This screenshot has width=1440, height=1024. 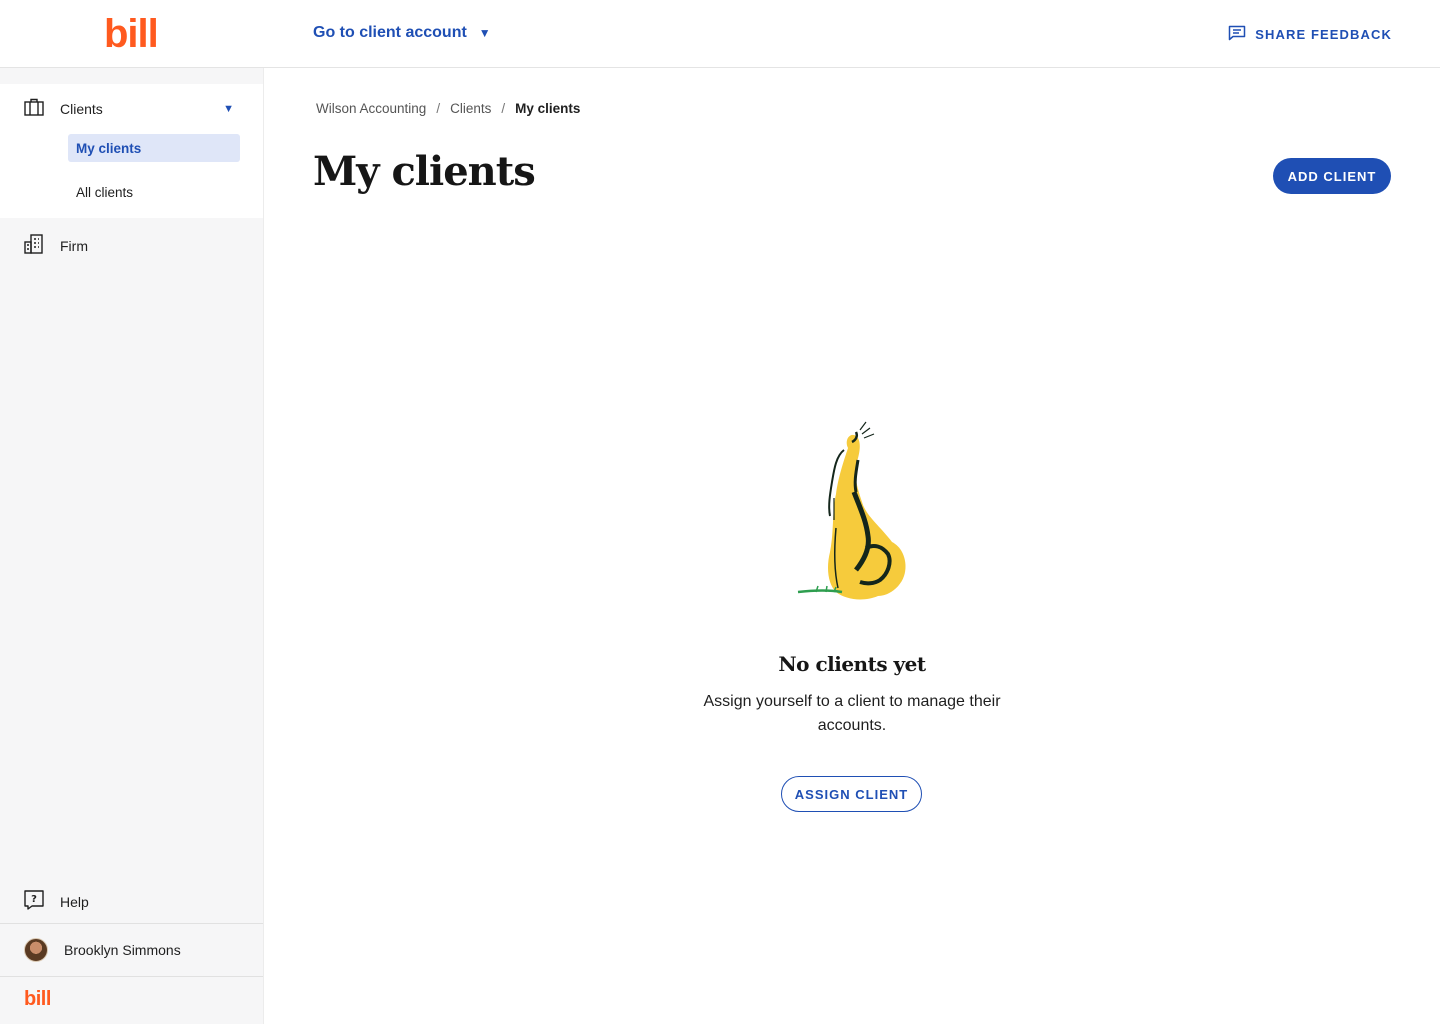 What do you see at coordinates (154, 192) in the screenshot?
I see `sidebar-subitem-all-clients: All clients` at bounding box center [154, 192].